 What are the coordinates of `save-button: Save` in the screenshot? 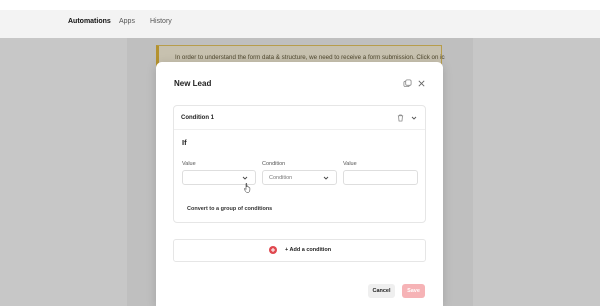 It's located at (413, 291).